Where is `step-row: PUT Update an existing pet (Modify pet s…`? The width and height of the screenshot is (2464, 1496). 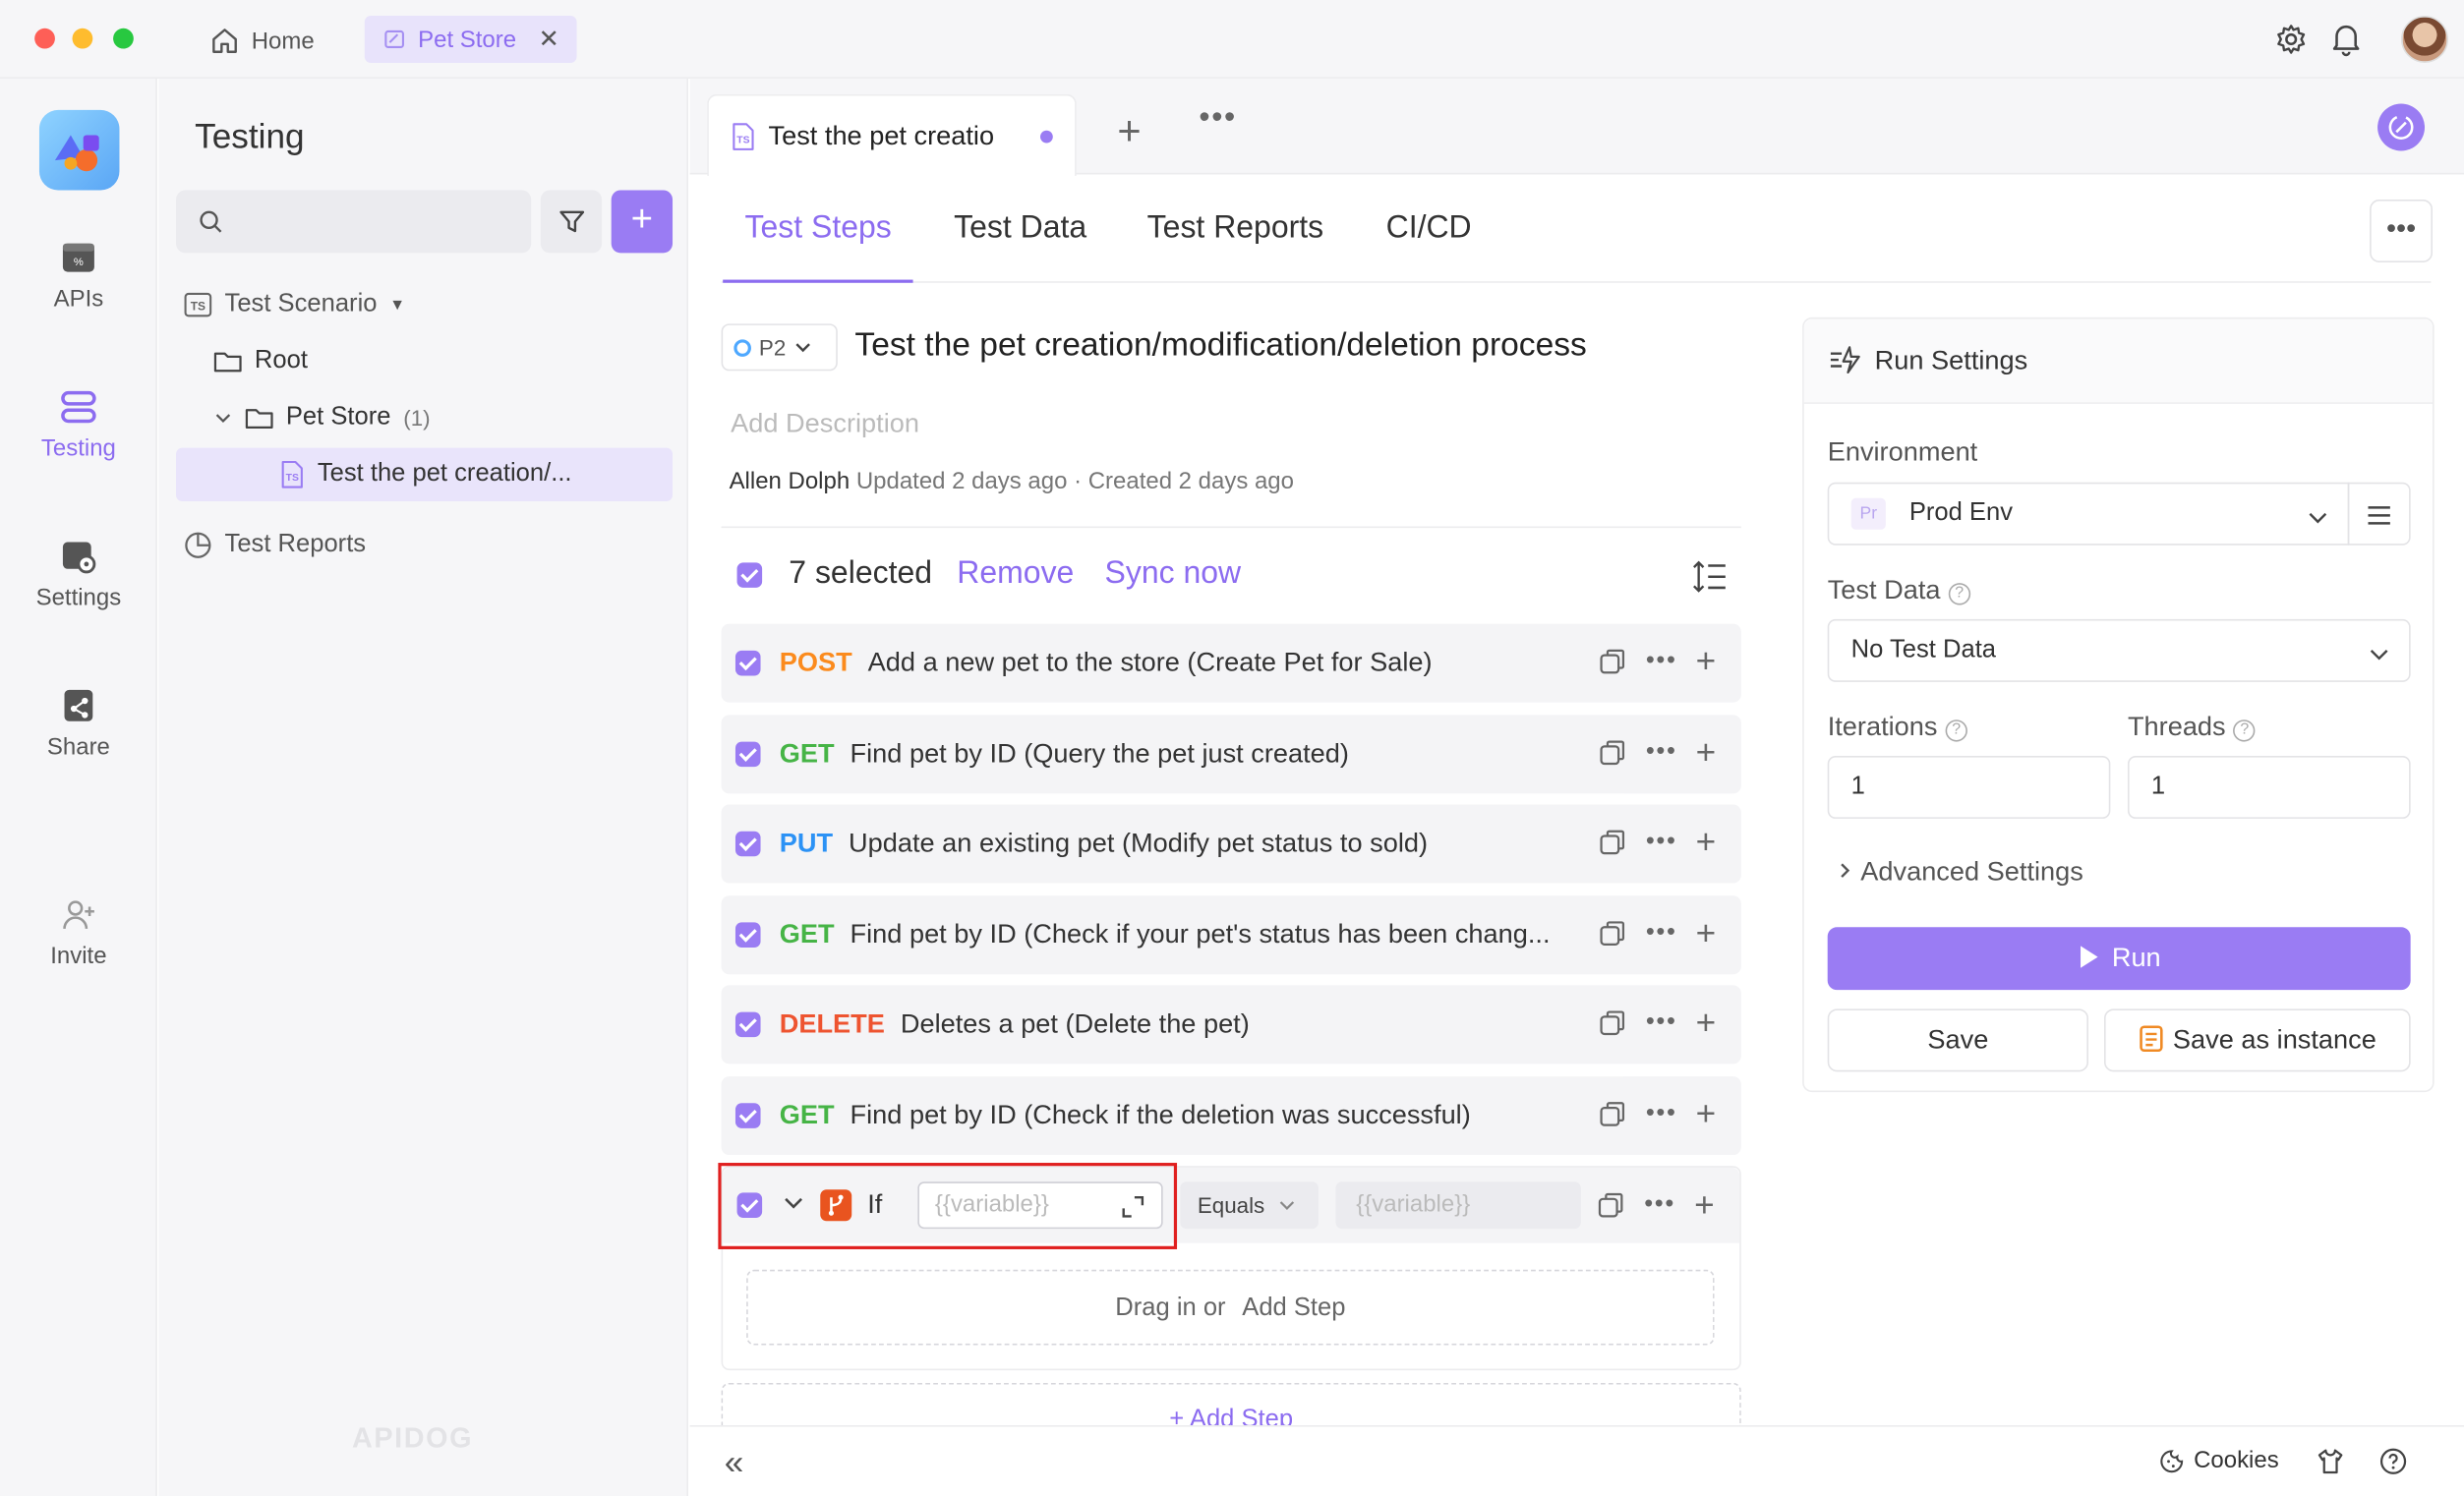
step-row: PUT Update an existing pet (Modify pet s… is located at coordinates (1231, 844).